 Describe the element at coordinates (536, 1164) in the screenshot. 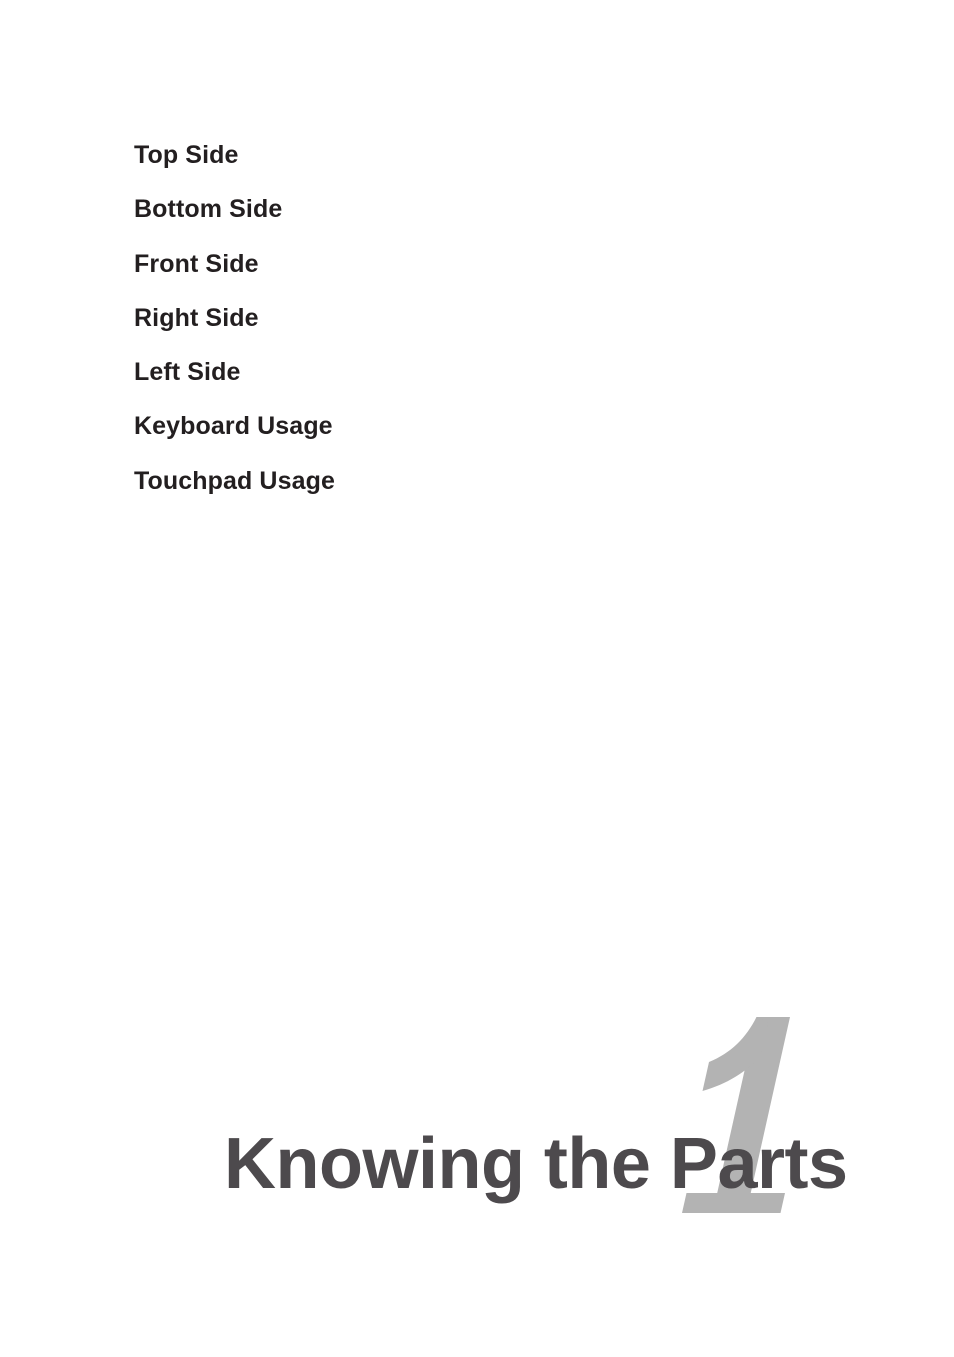

I see `chapter-title: Knowing the Parts` at that location.